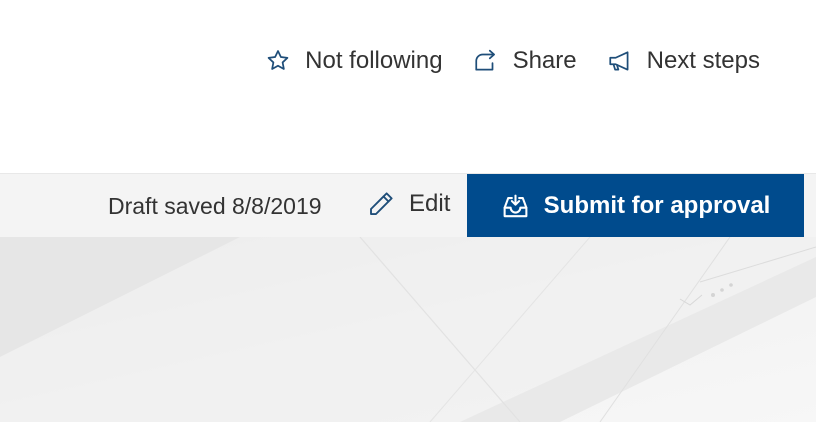  Describe the element at coordinates (278, 61) in the screenshot. I see `star-icon` at that location.